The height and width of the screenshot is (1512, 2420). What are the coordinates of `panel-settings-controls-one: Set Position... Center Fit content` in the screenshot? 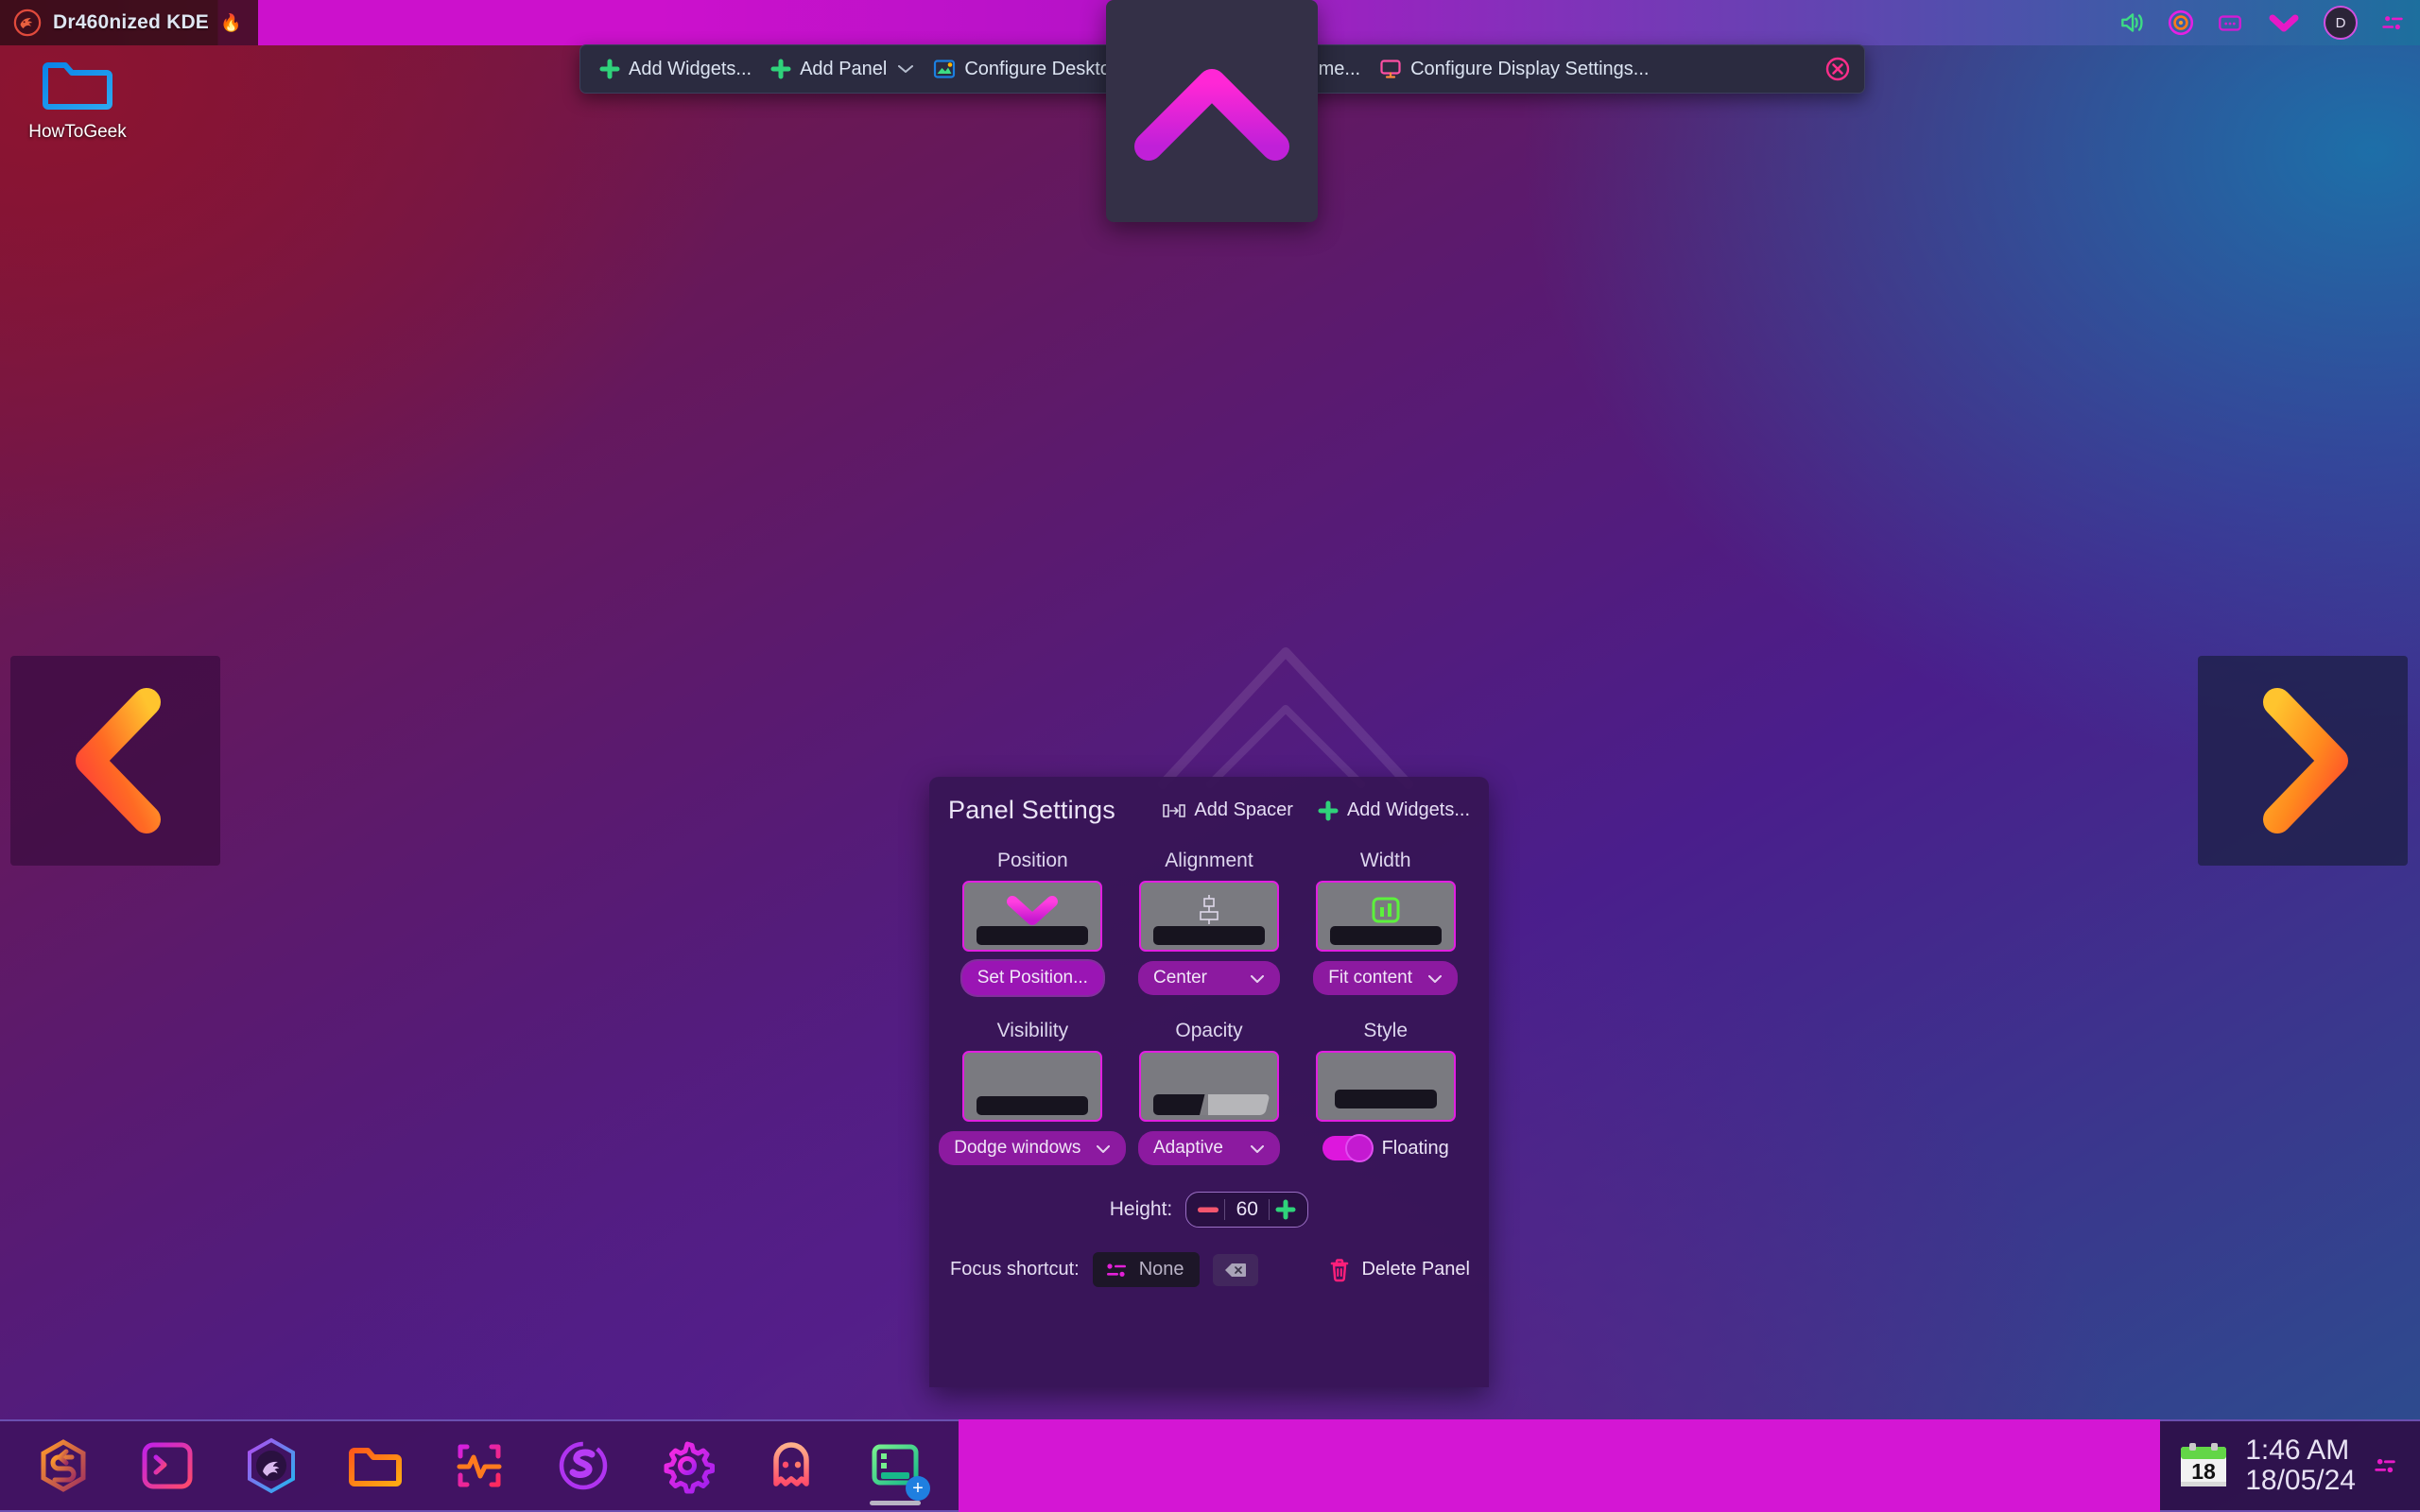 It's located at (1209, 973).